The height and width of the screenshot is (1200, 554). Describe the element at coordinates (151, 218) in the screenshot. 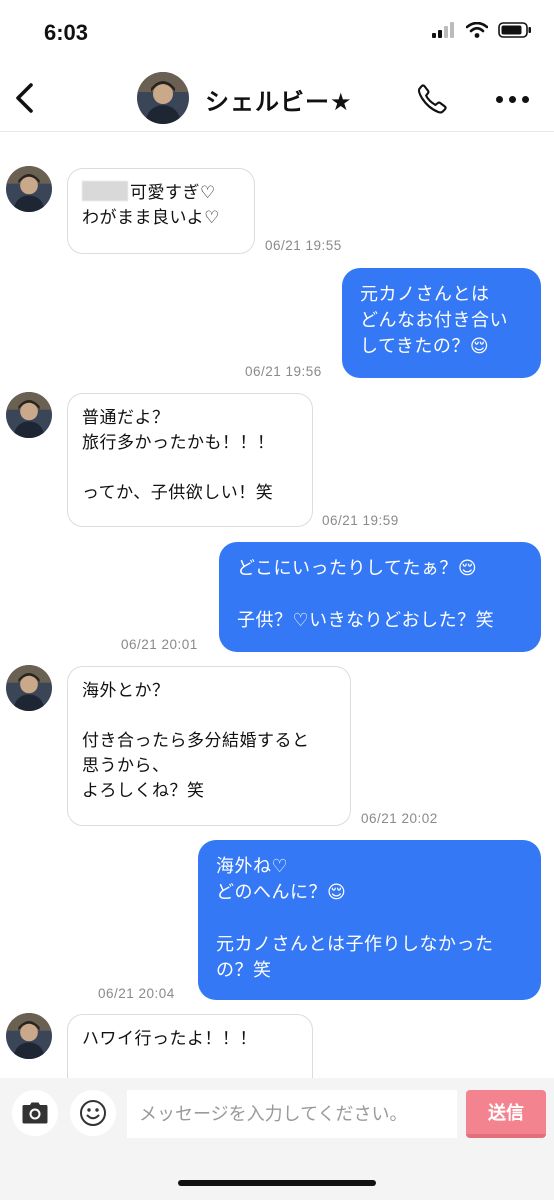

I see `message-text: わがまま良いよ♡` at that location.